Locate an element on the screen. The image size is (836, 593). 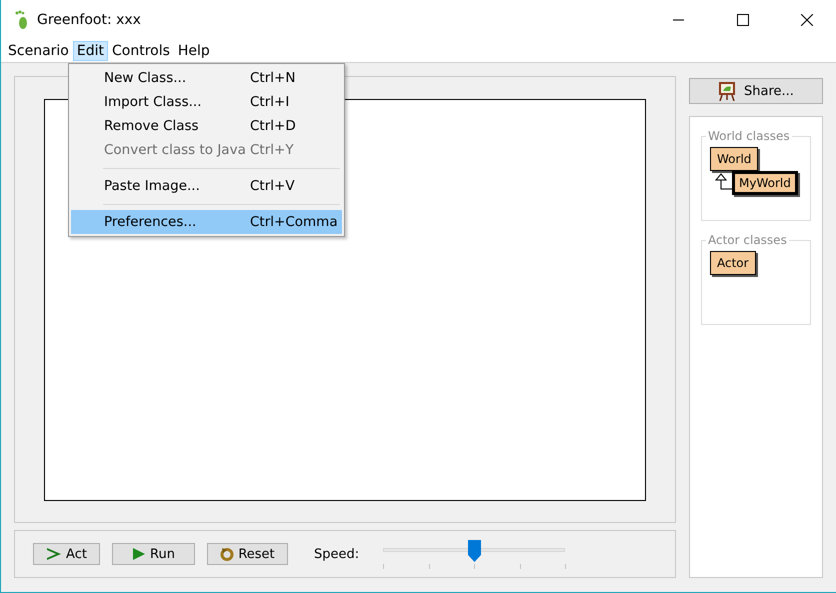
slider-thumb is located at coordinates (475, 551).